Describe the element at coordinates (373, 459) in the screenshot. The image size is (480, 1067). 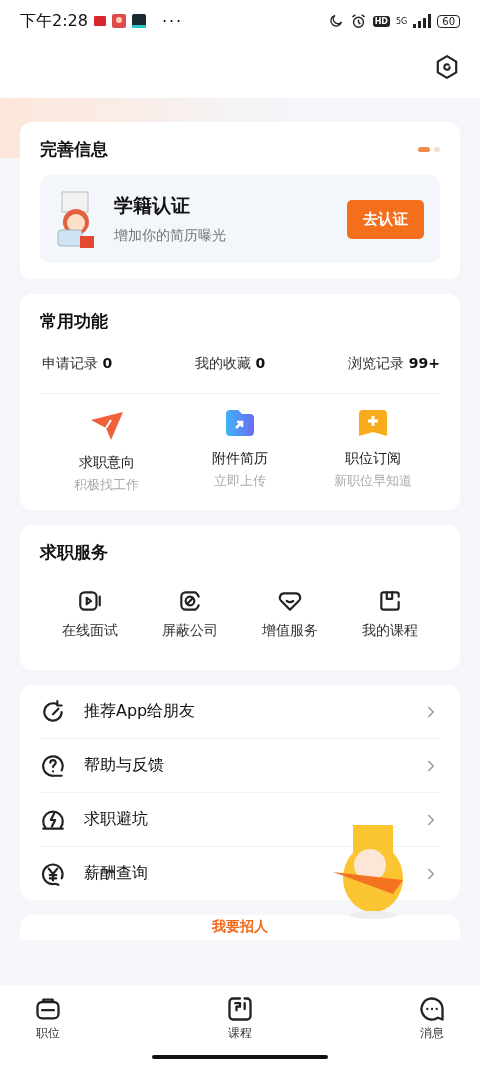
I see `feature-label: 职位订阅` at that location.